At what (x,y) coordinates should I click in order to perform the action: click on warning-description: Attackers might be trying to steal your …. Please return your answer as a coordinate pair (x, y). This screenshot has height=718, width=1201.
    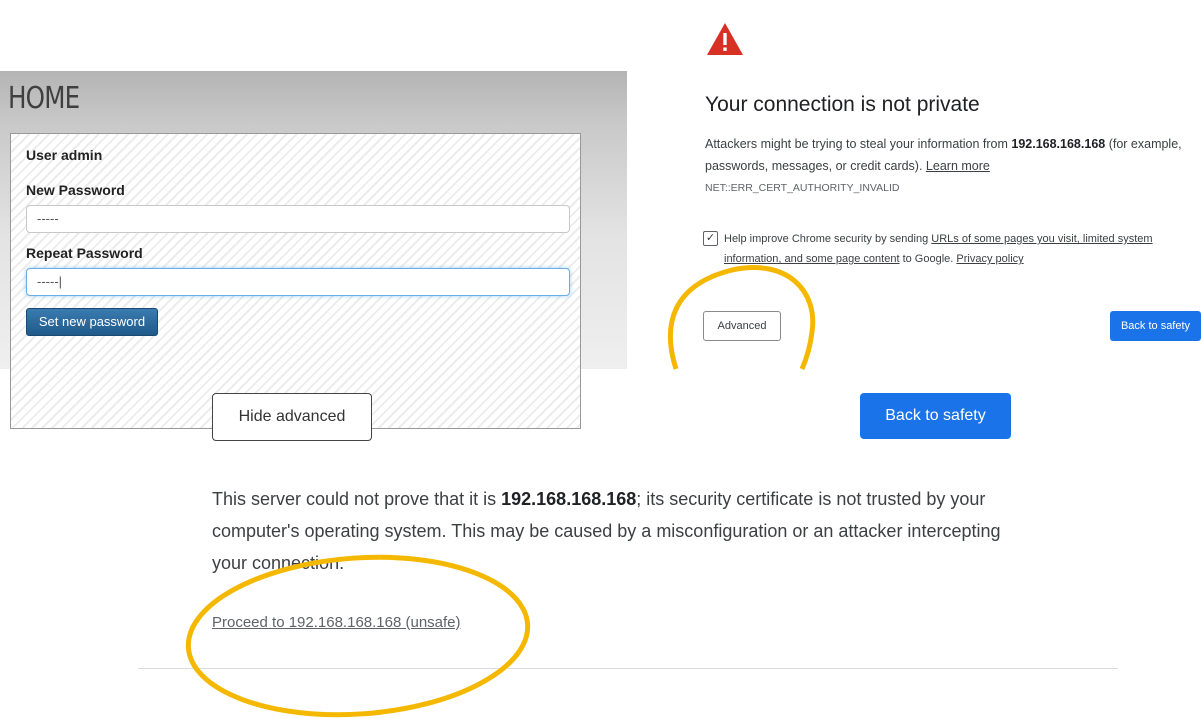
    Looking at the image, I should click on (943, 155).